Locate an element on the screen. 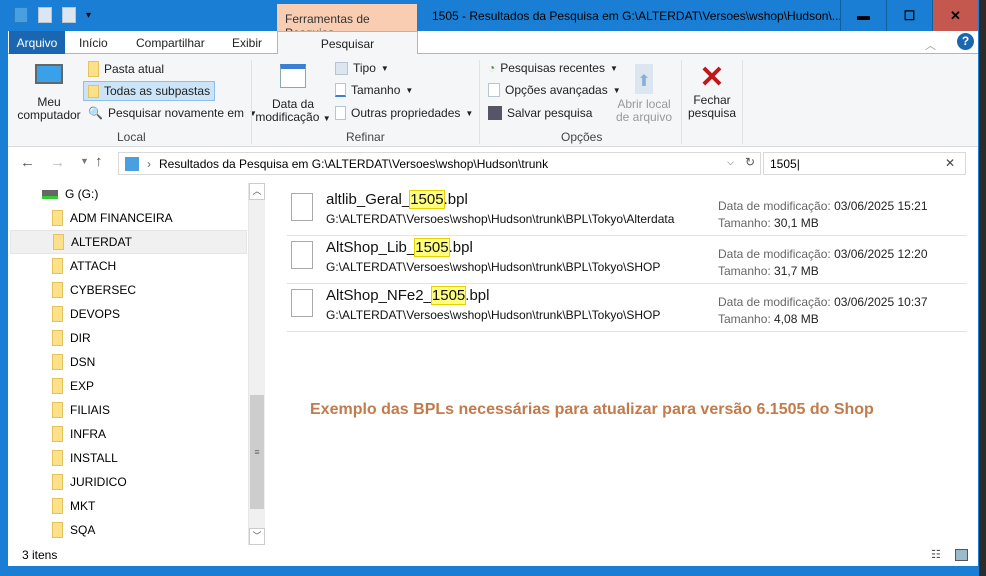  advanced-options-button: Opções avançadas ▼ is located at coordinates (554, 90).